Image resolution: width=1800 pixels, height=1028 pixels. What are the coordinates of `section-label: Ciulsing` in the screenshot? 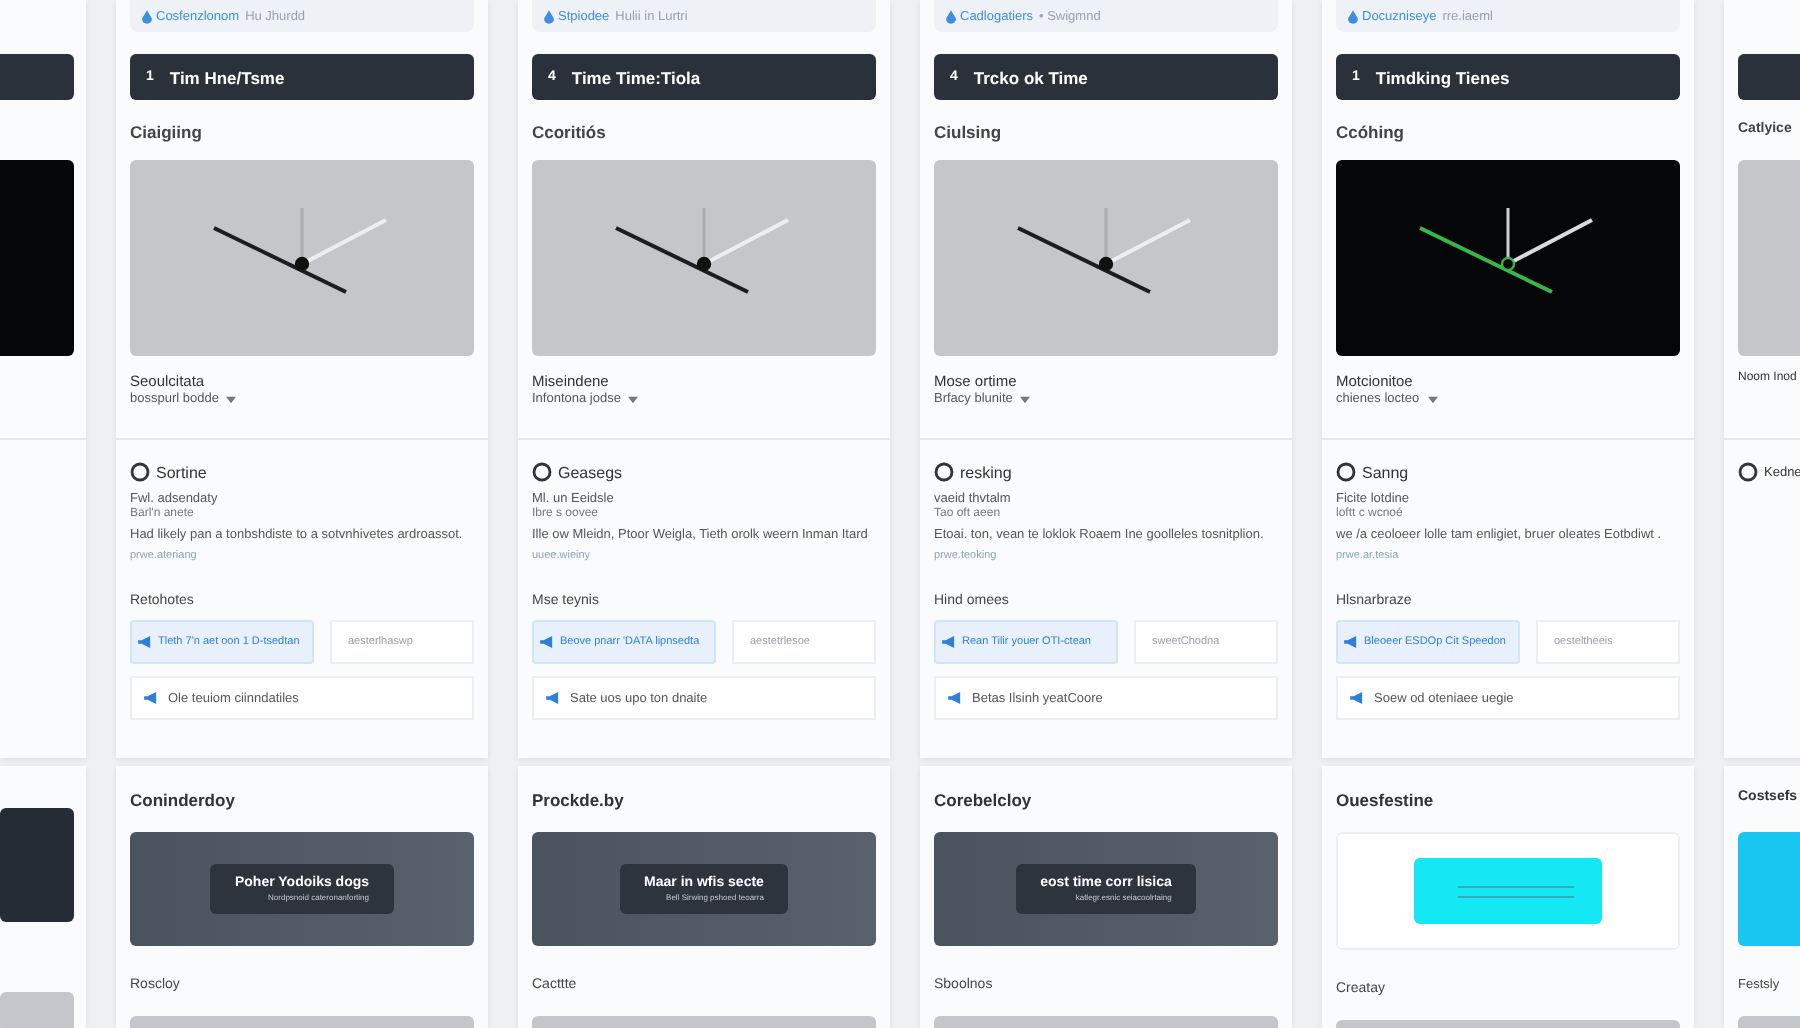 It's located at (968, 132).